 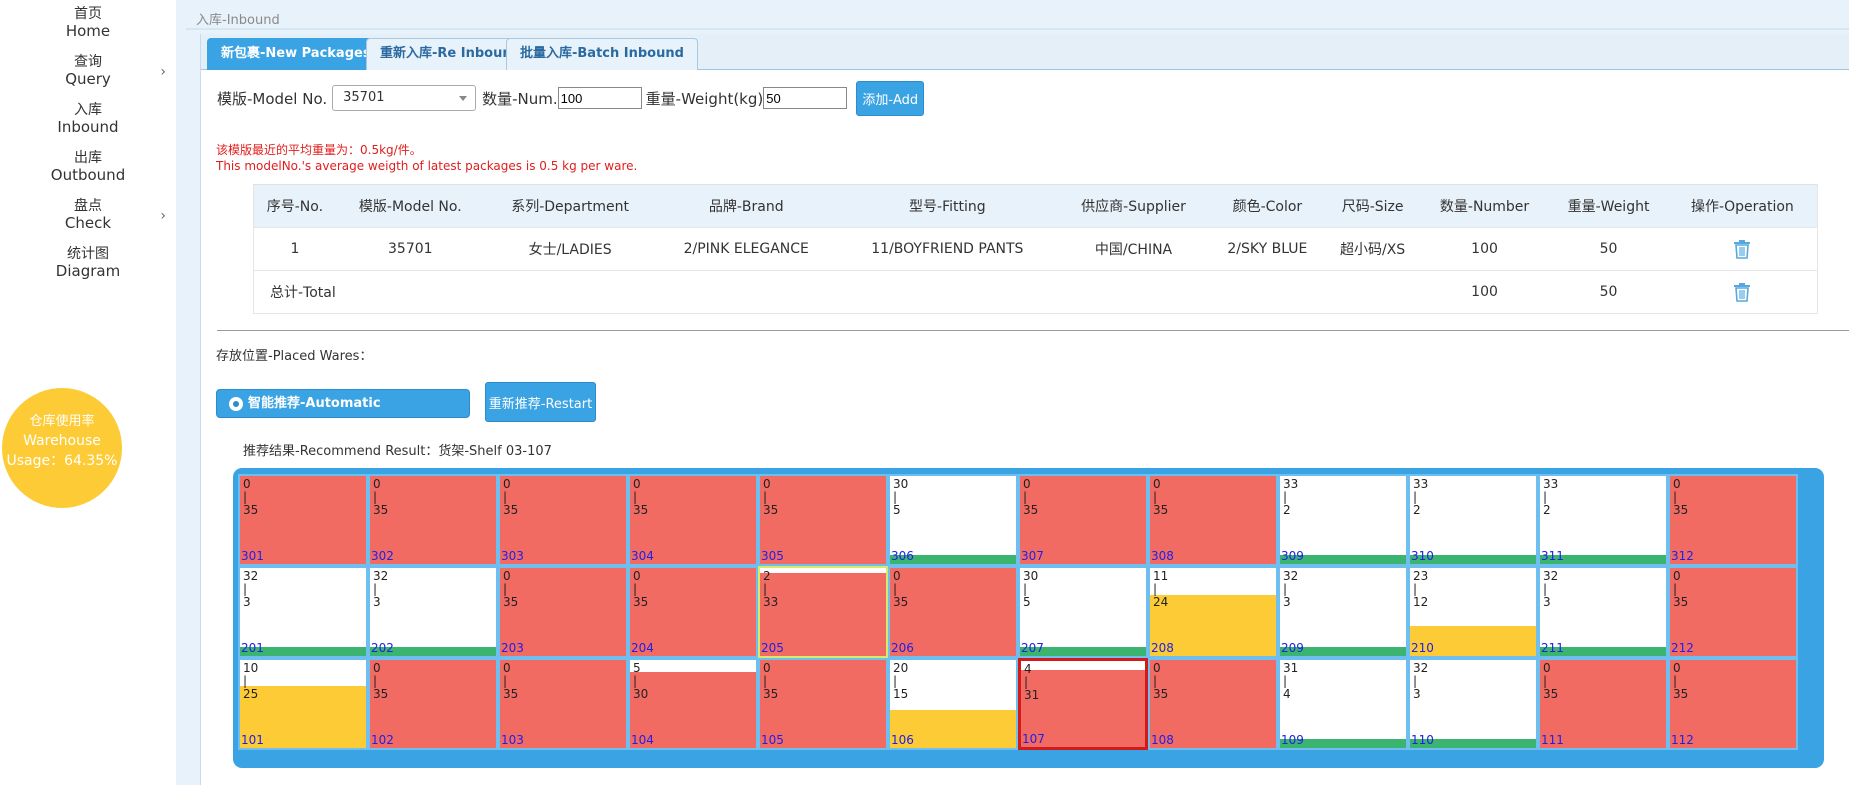 What do you see at coordinates (88, 72) in the screenshot?
I see `sidebar-item-query: 查询 Query ›` at bounding box center [88, 72].